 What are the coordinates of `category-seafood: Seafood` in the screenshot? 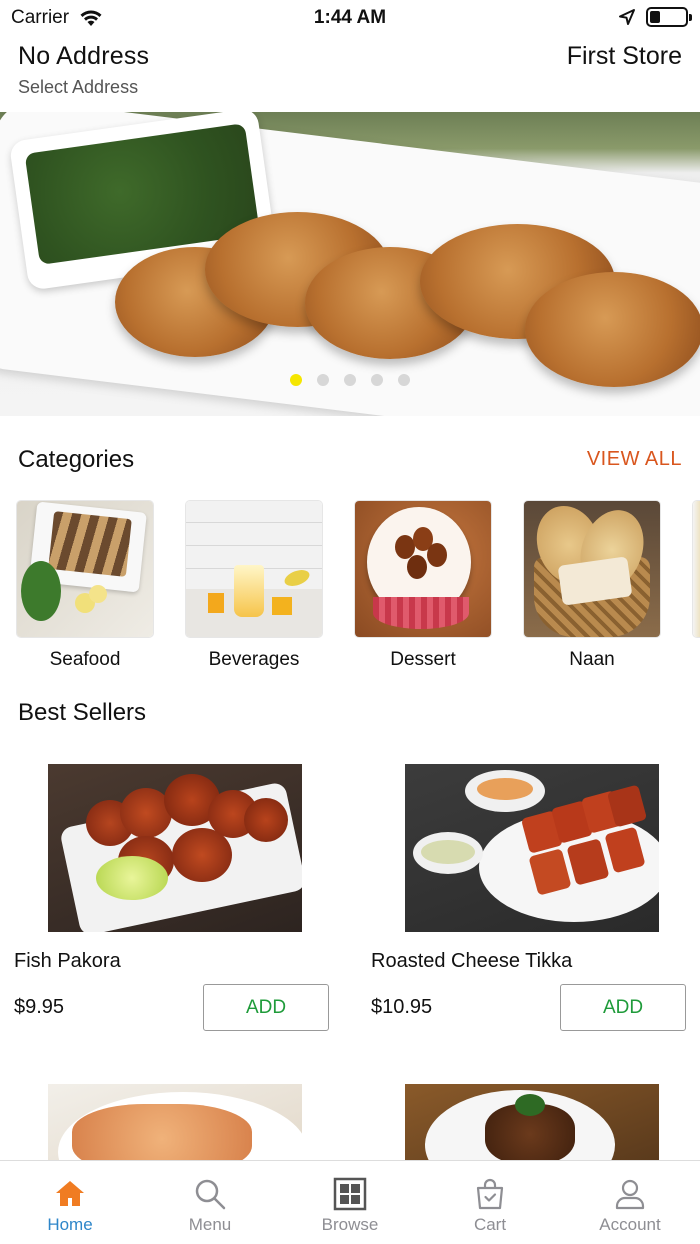 It's located at (85, 586).